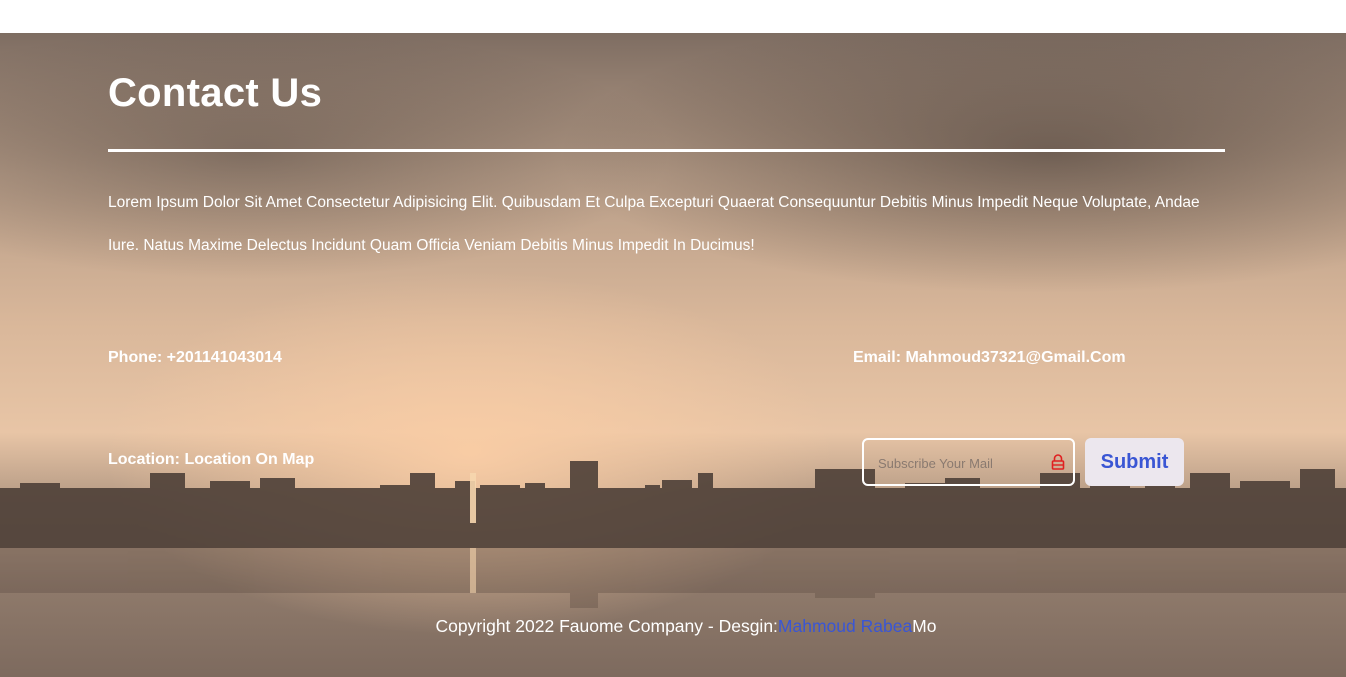 The height and width of the screenshot is (677, 1346). I want to click on copyright-text: Copyright 2022 Fauome Company - Desgin:, so click(606, 626).